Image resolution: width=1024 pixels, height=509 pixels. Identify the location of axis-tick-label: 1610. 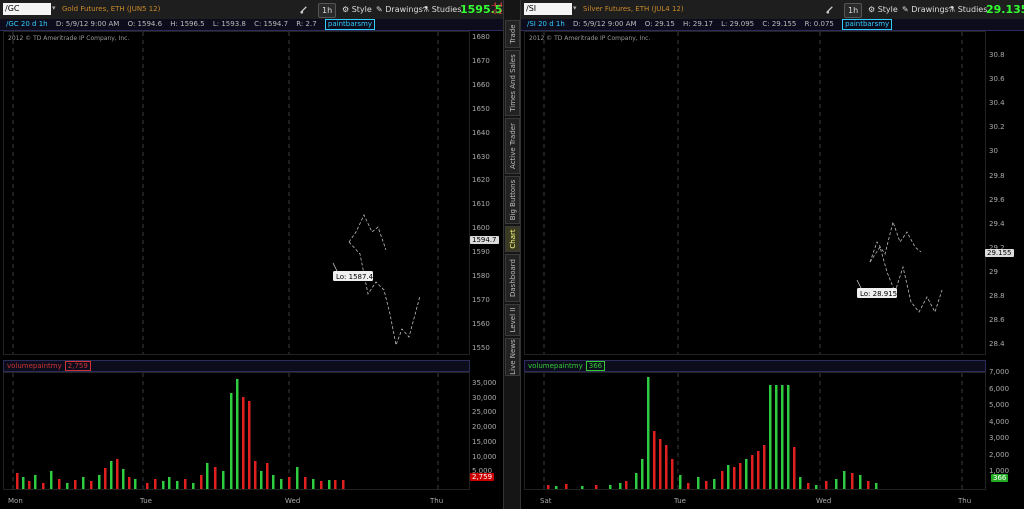
(481, 204).